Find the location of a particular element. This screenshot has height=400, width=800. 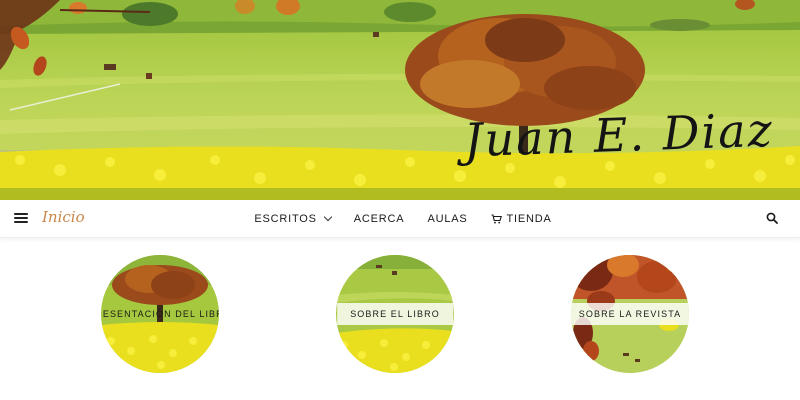

nav-item-label: ACERCA is located at coordinates (379, 219).